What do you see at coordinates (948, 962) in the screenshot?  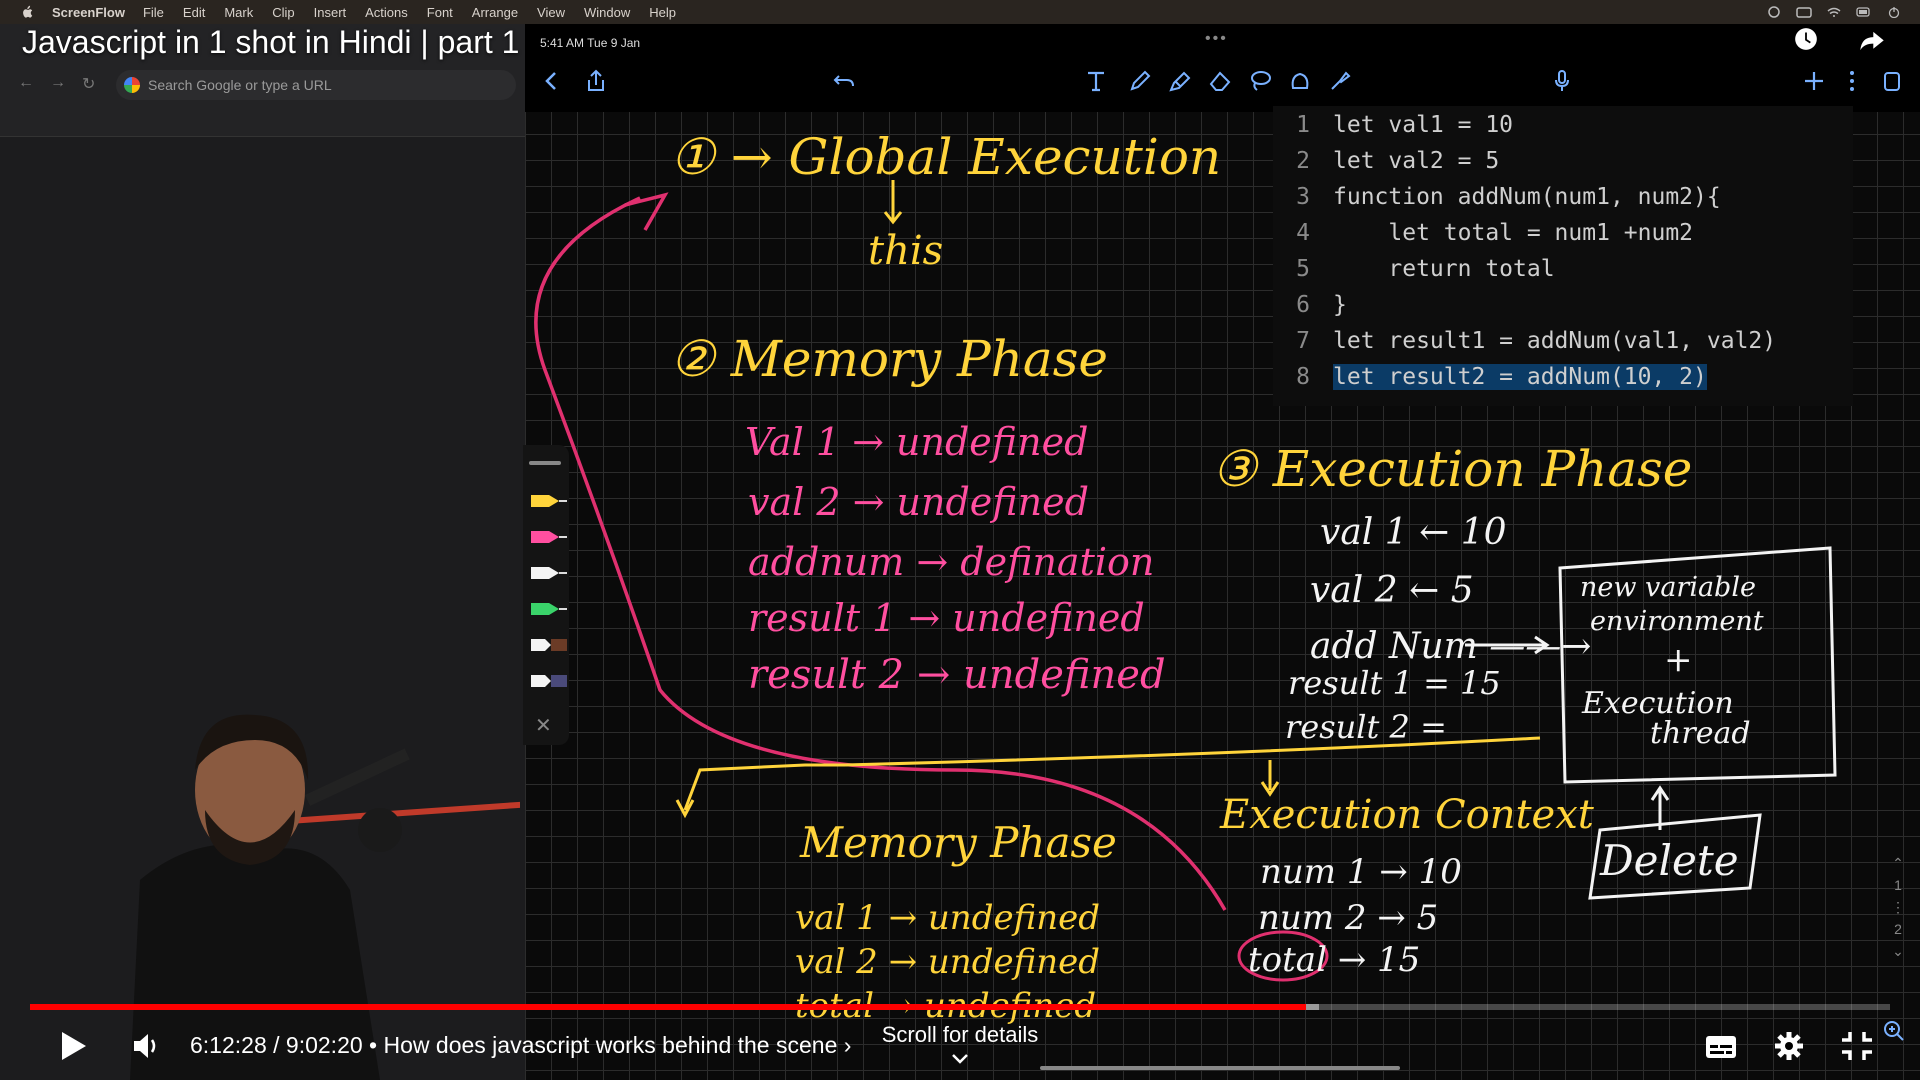 I see `memory2-entry: val 2 → undefined` at bounding box center [948, 962].